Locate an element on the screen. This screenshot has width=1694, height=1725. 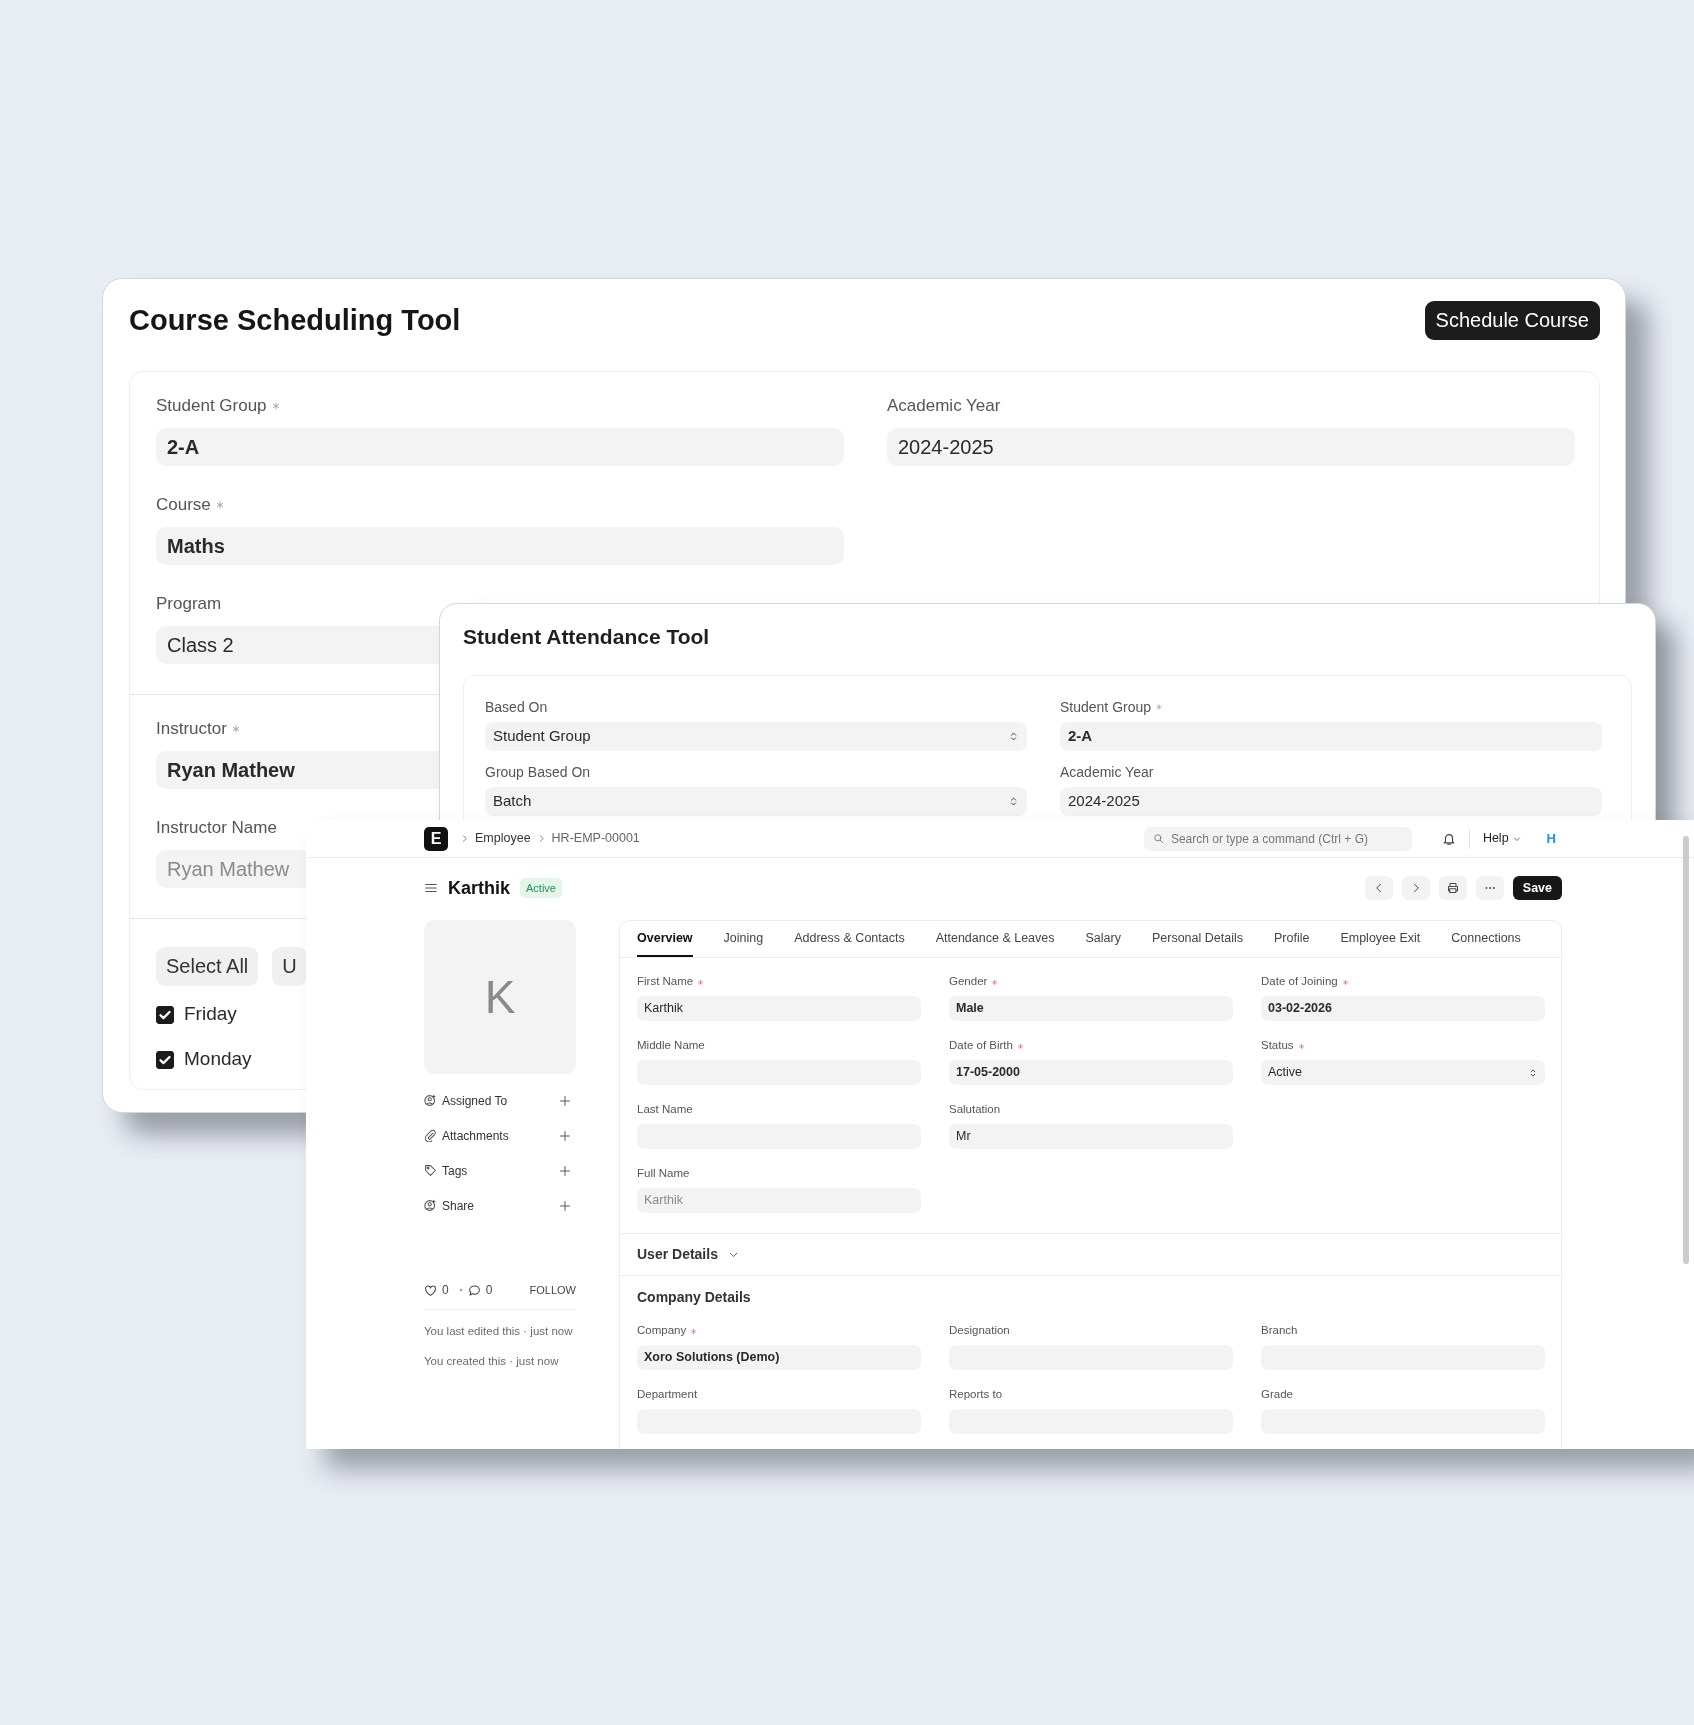
field-label: Full Name is located at coordinates (663, 1174).